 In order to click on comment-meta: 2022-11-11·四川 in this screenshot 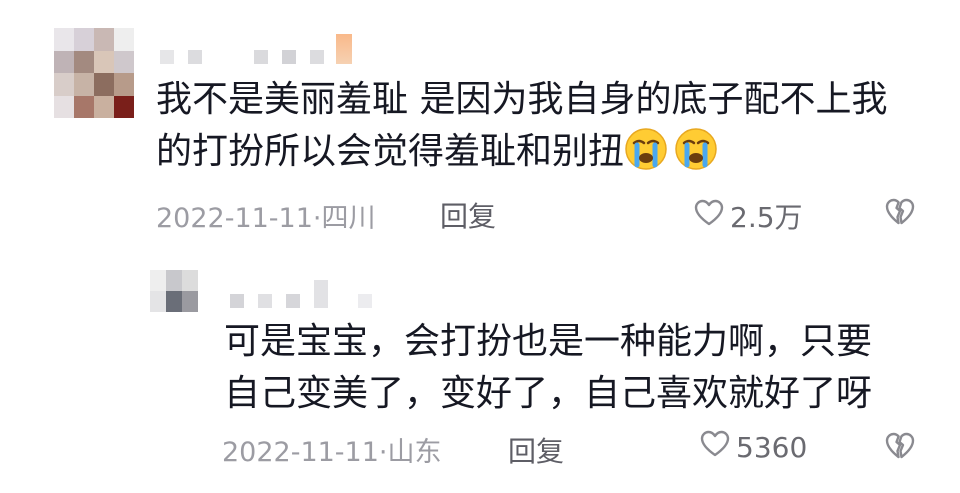, I will do `click(266, 215)`.